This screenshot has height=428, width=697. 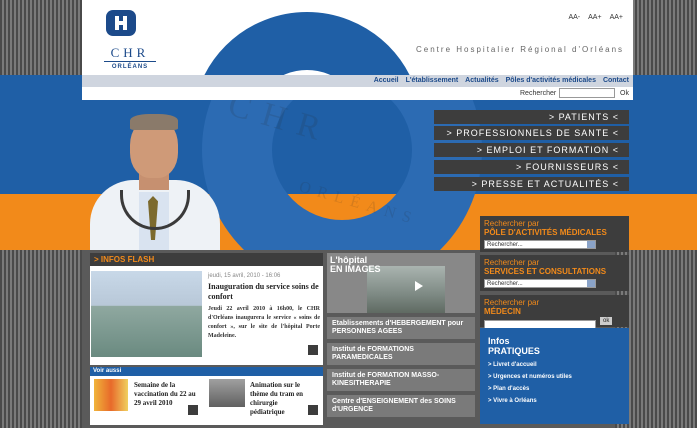 What do you see at coordinates (401, 283) in the screenshot?
I see `hopital-images-block: L'hôpital EN IMAGES` at bounding box center [401, 283].